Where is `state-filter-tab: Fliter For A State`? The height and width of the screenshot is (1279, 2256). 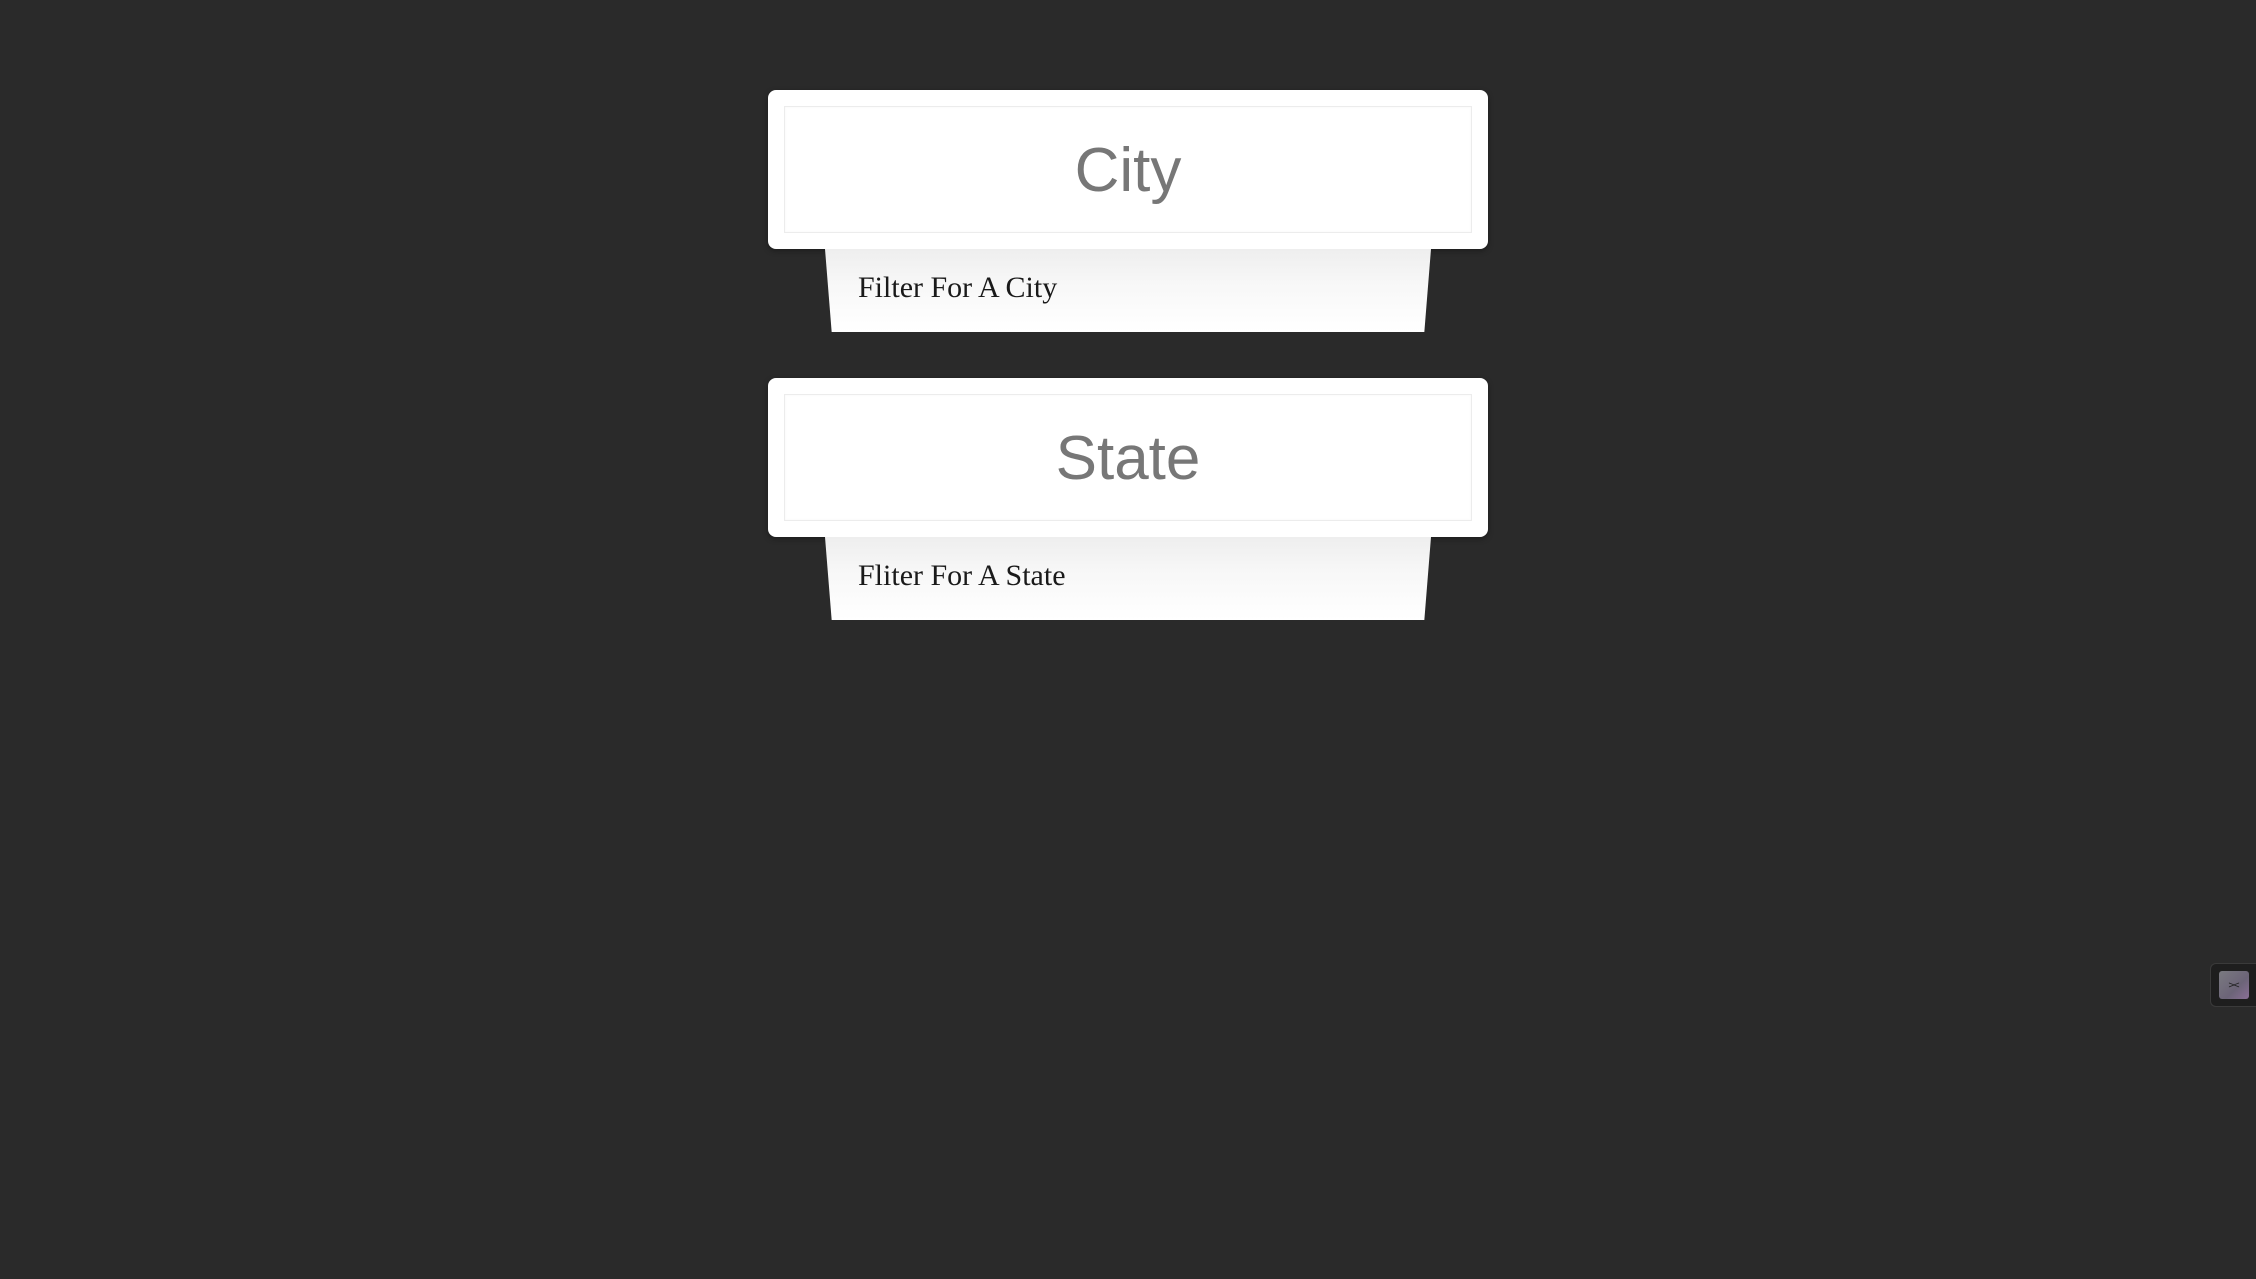
state-filter-tab: Fliter For A State is located at coordinates (1128, 578).